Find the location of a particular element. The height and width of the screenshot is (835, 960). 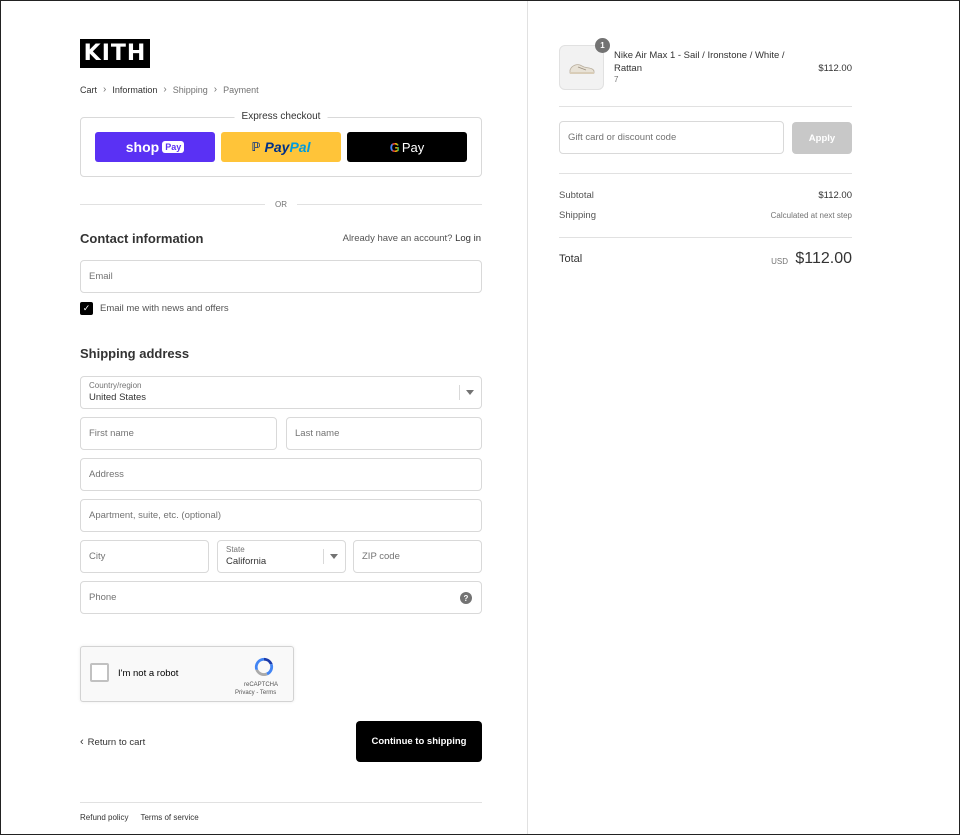

recaptcha-label: I'm not a robot is located at coordinates (148, 673).